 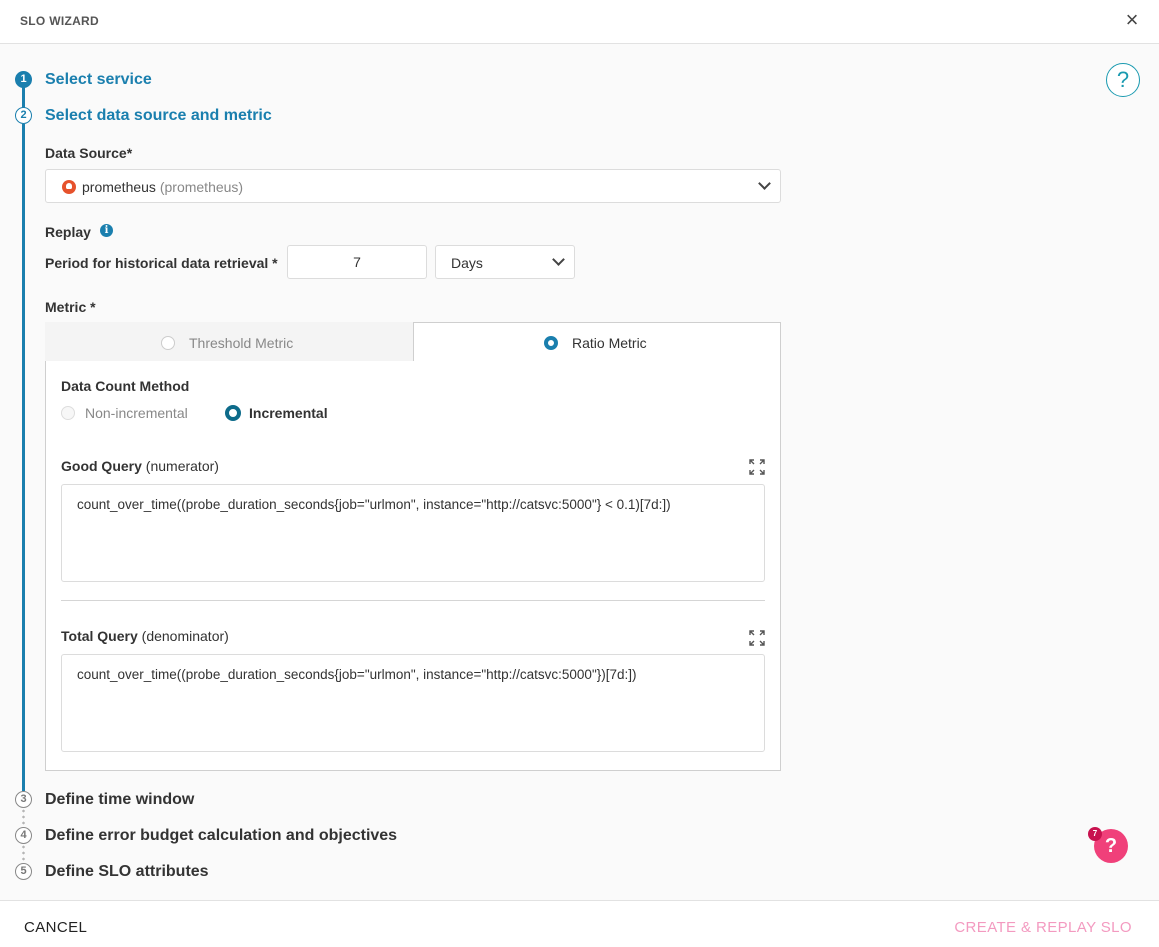 What do you see at coordinates (70, 307) in the screenshot?
I see `metric-label: Metric *` at bounding box center [70, 307].